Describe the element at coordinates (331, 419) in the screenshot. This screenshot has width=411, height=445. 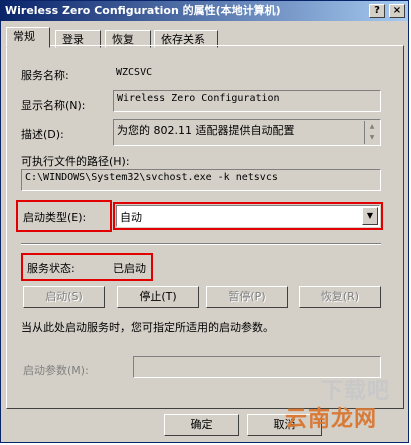
I see `watermark-bottom: 云南龙网` at that location.